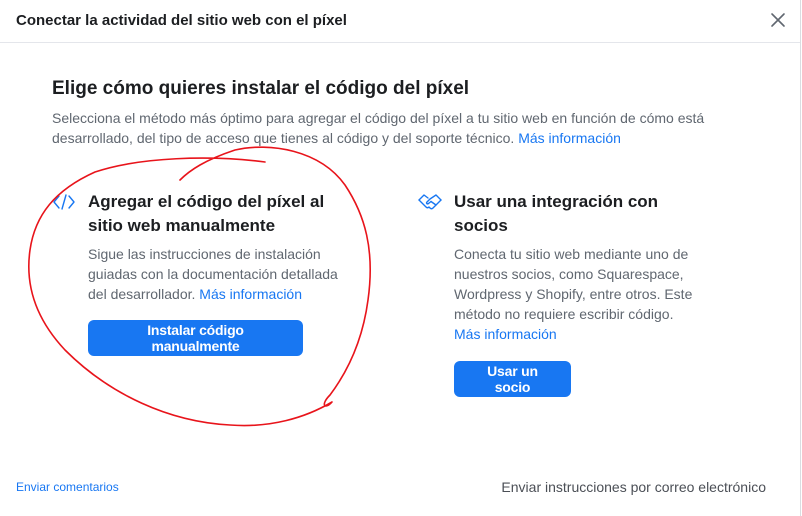  What do you see at coordinates (64, 202) in the screenshot?
I see `code-icon` at bounding box center [64, 202].